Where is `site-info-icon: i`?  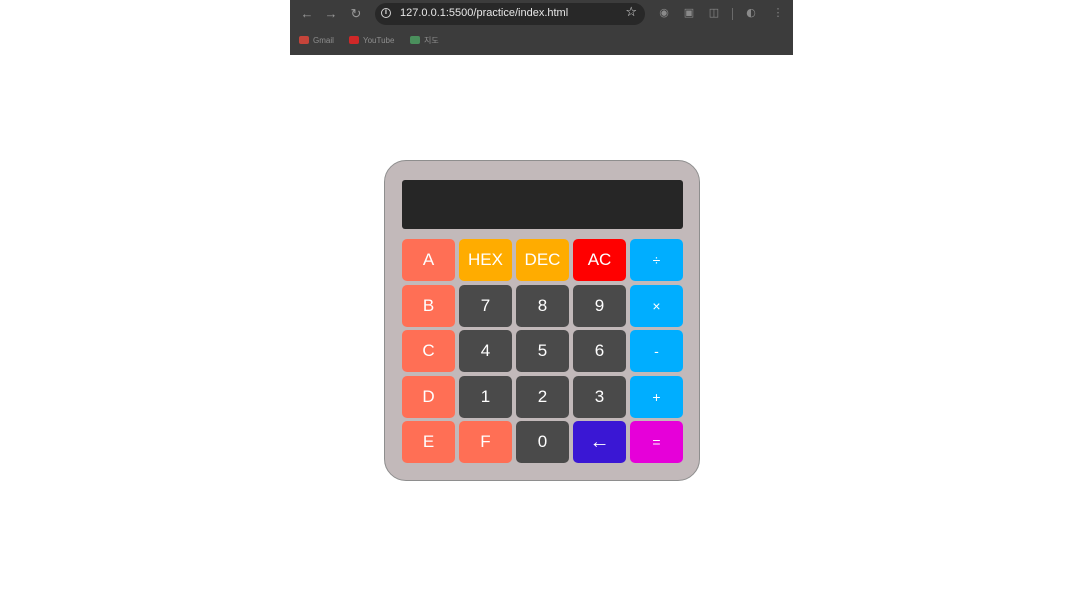 site-info-icon: i is located at coordinates (386, 13).